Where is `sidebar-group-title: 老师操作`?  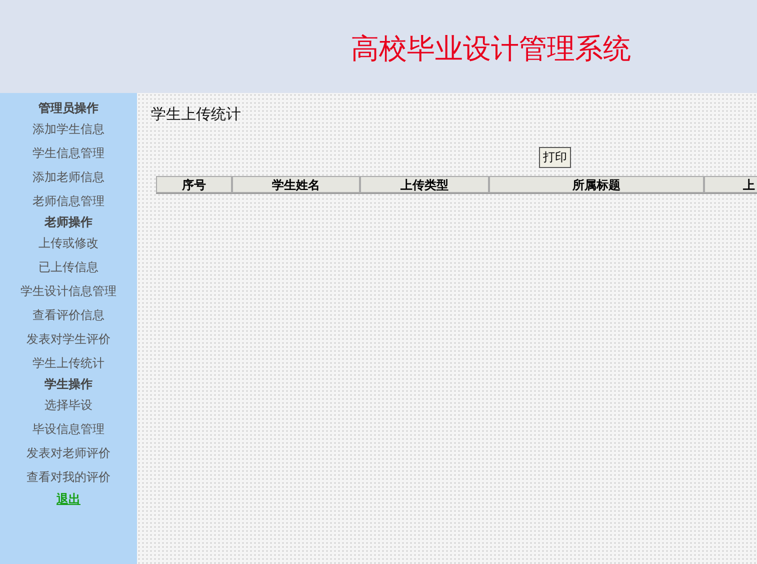
sidebar-group-title: 老师操作 is located at coordinates (68, 222).